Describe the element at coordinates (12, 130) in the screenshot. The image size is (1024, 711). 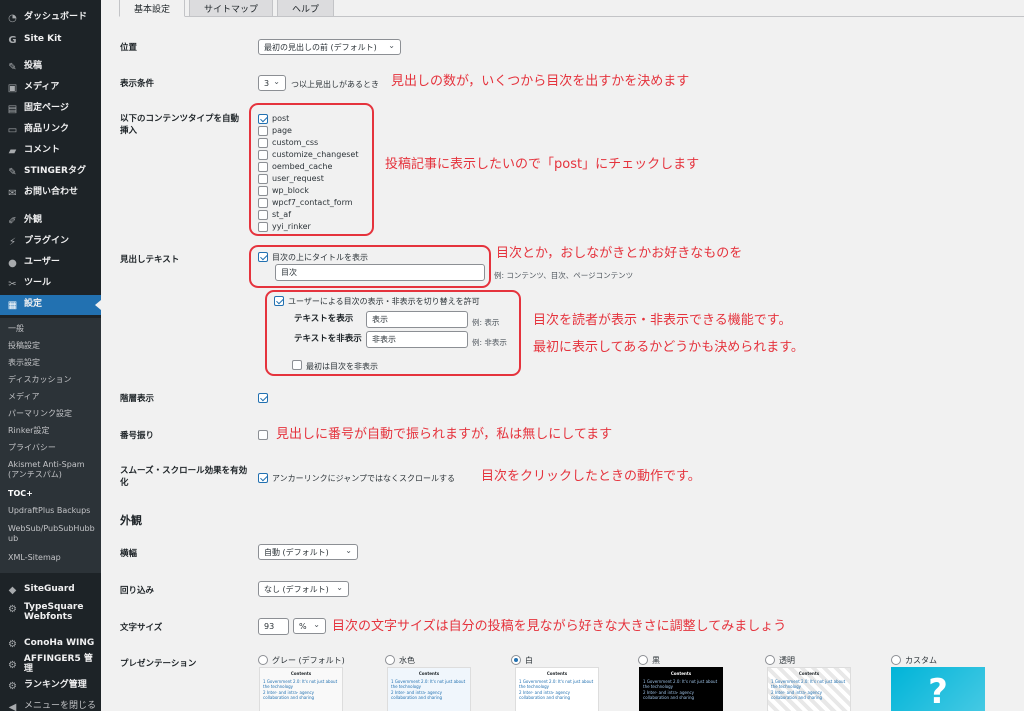
I see `link-icon: ▭` at that location.